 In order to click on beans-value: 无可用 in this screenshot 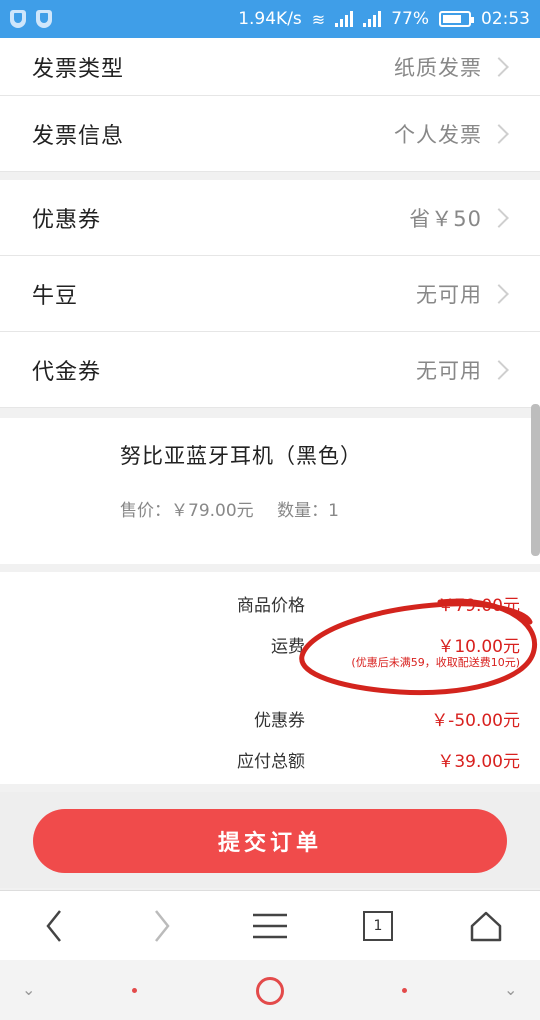, I will do `click(449, 294)`.